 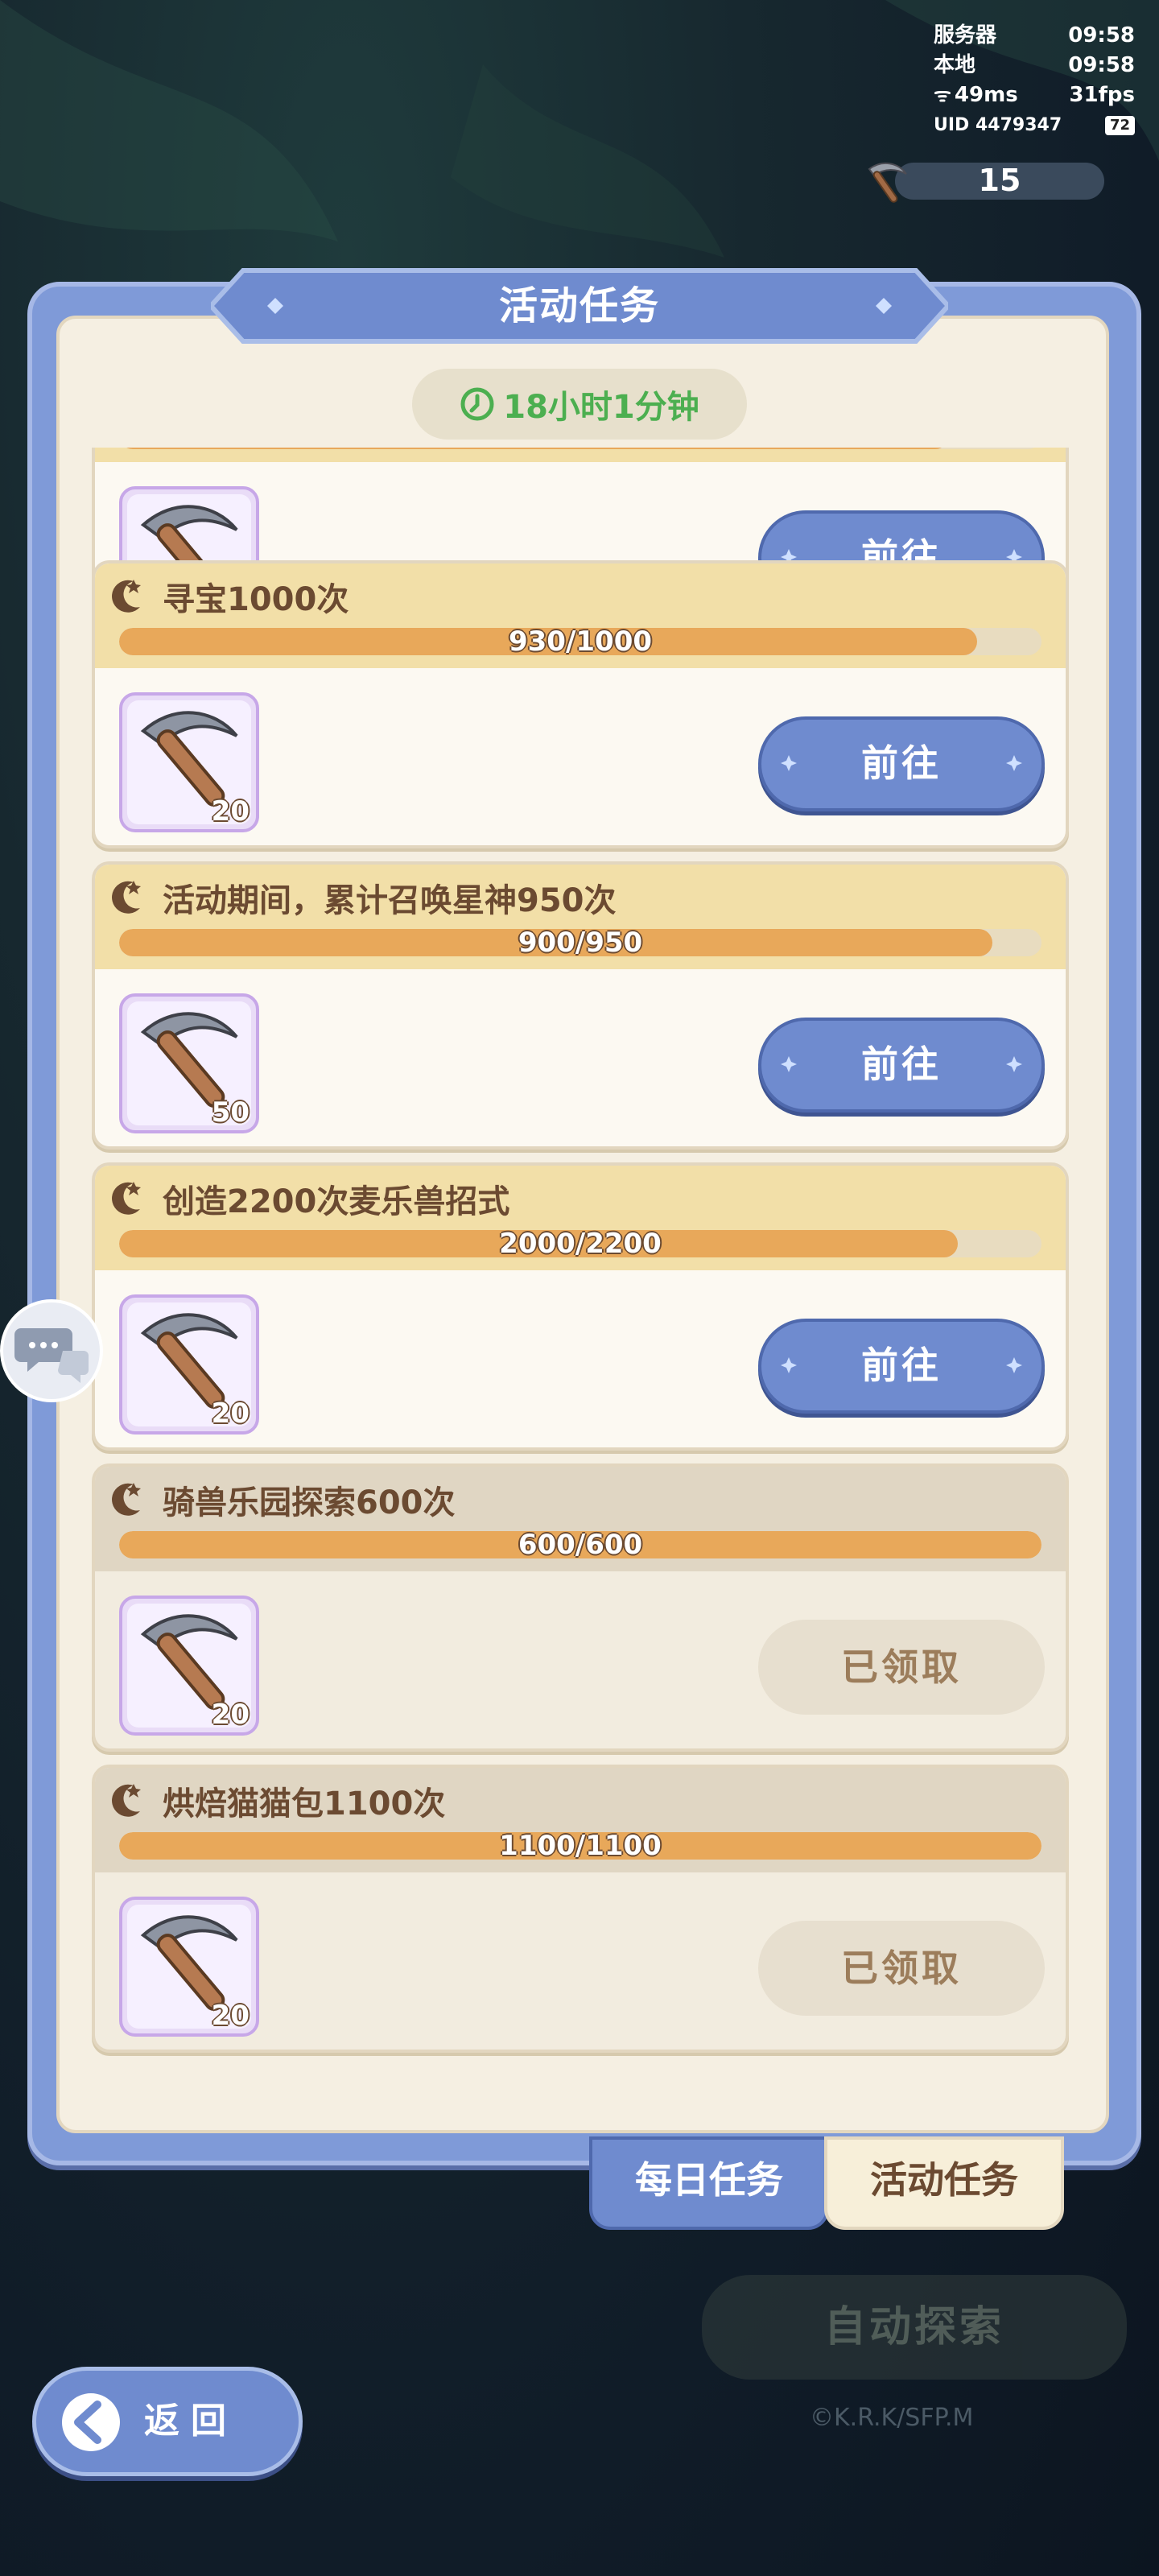 What do you see at coordinates (580, 1244) in the screenshot?
I see `progress-text: 2000/2200` at bounding box center [580, 1244].